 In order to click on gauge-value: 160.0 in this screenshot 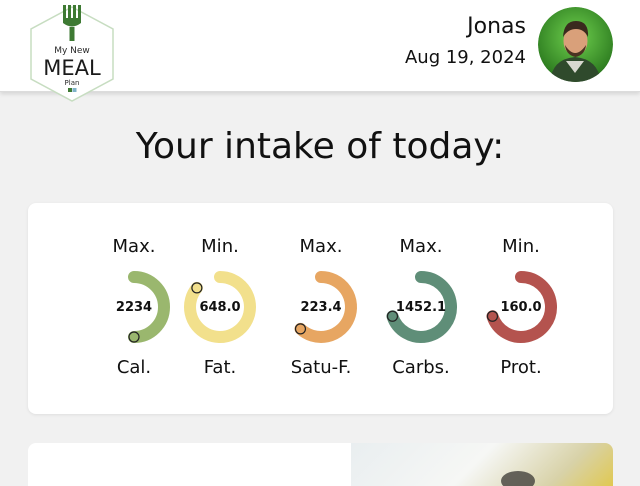, I will do `click(521, 307)`.